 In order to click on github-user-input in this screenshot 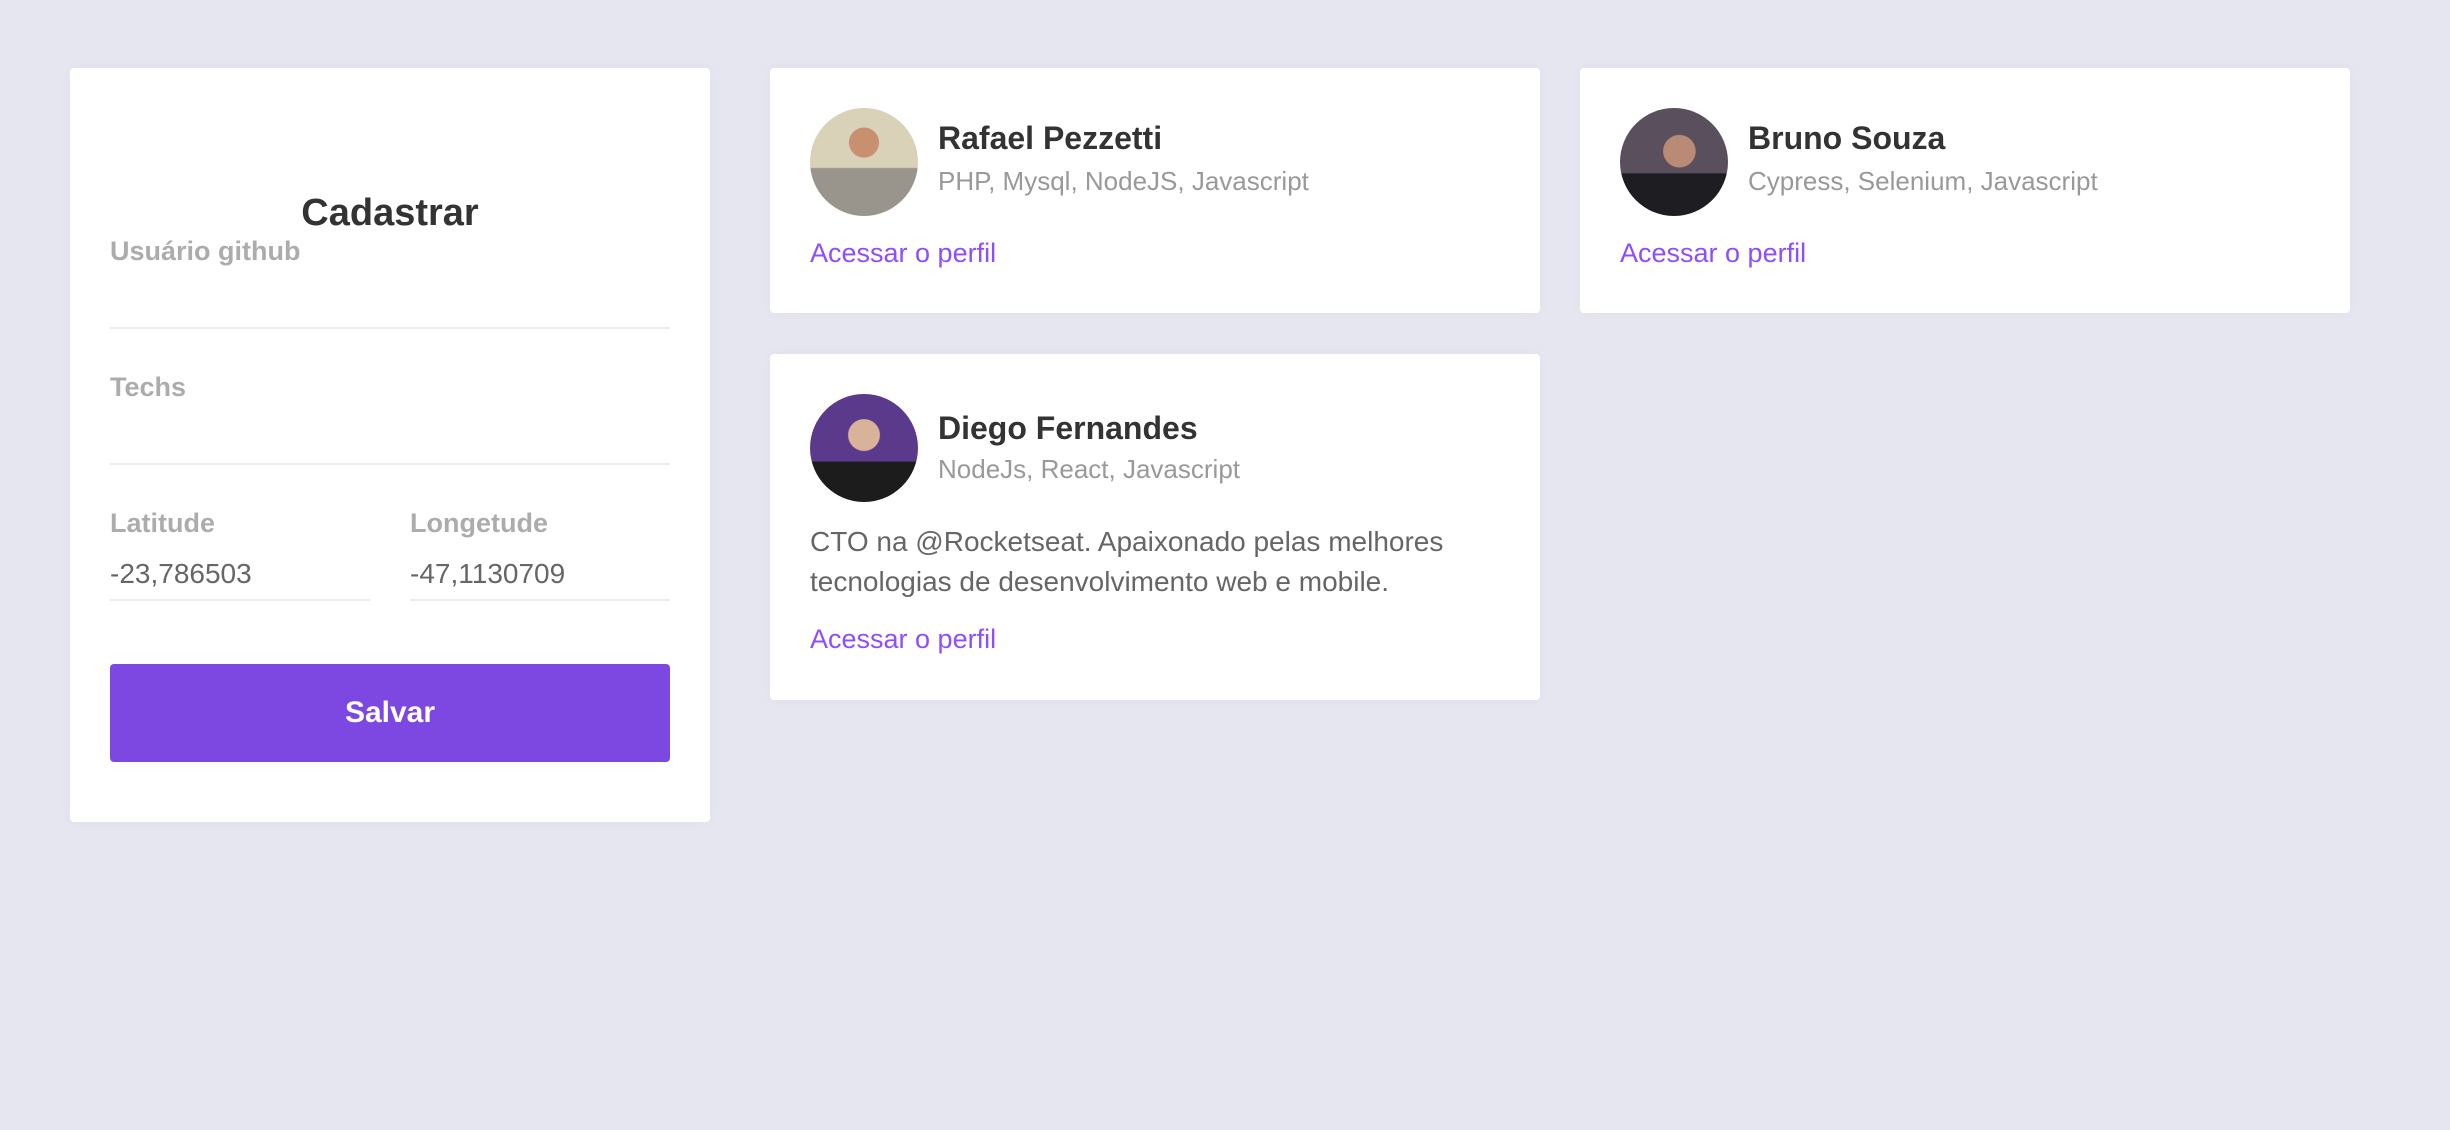, I will do `click(390, 303)`.